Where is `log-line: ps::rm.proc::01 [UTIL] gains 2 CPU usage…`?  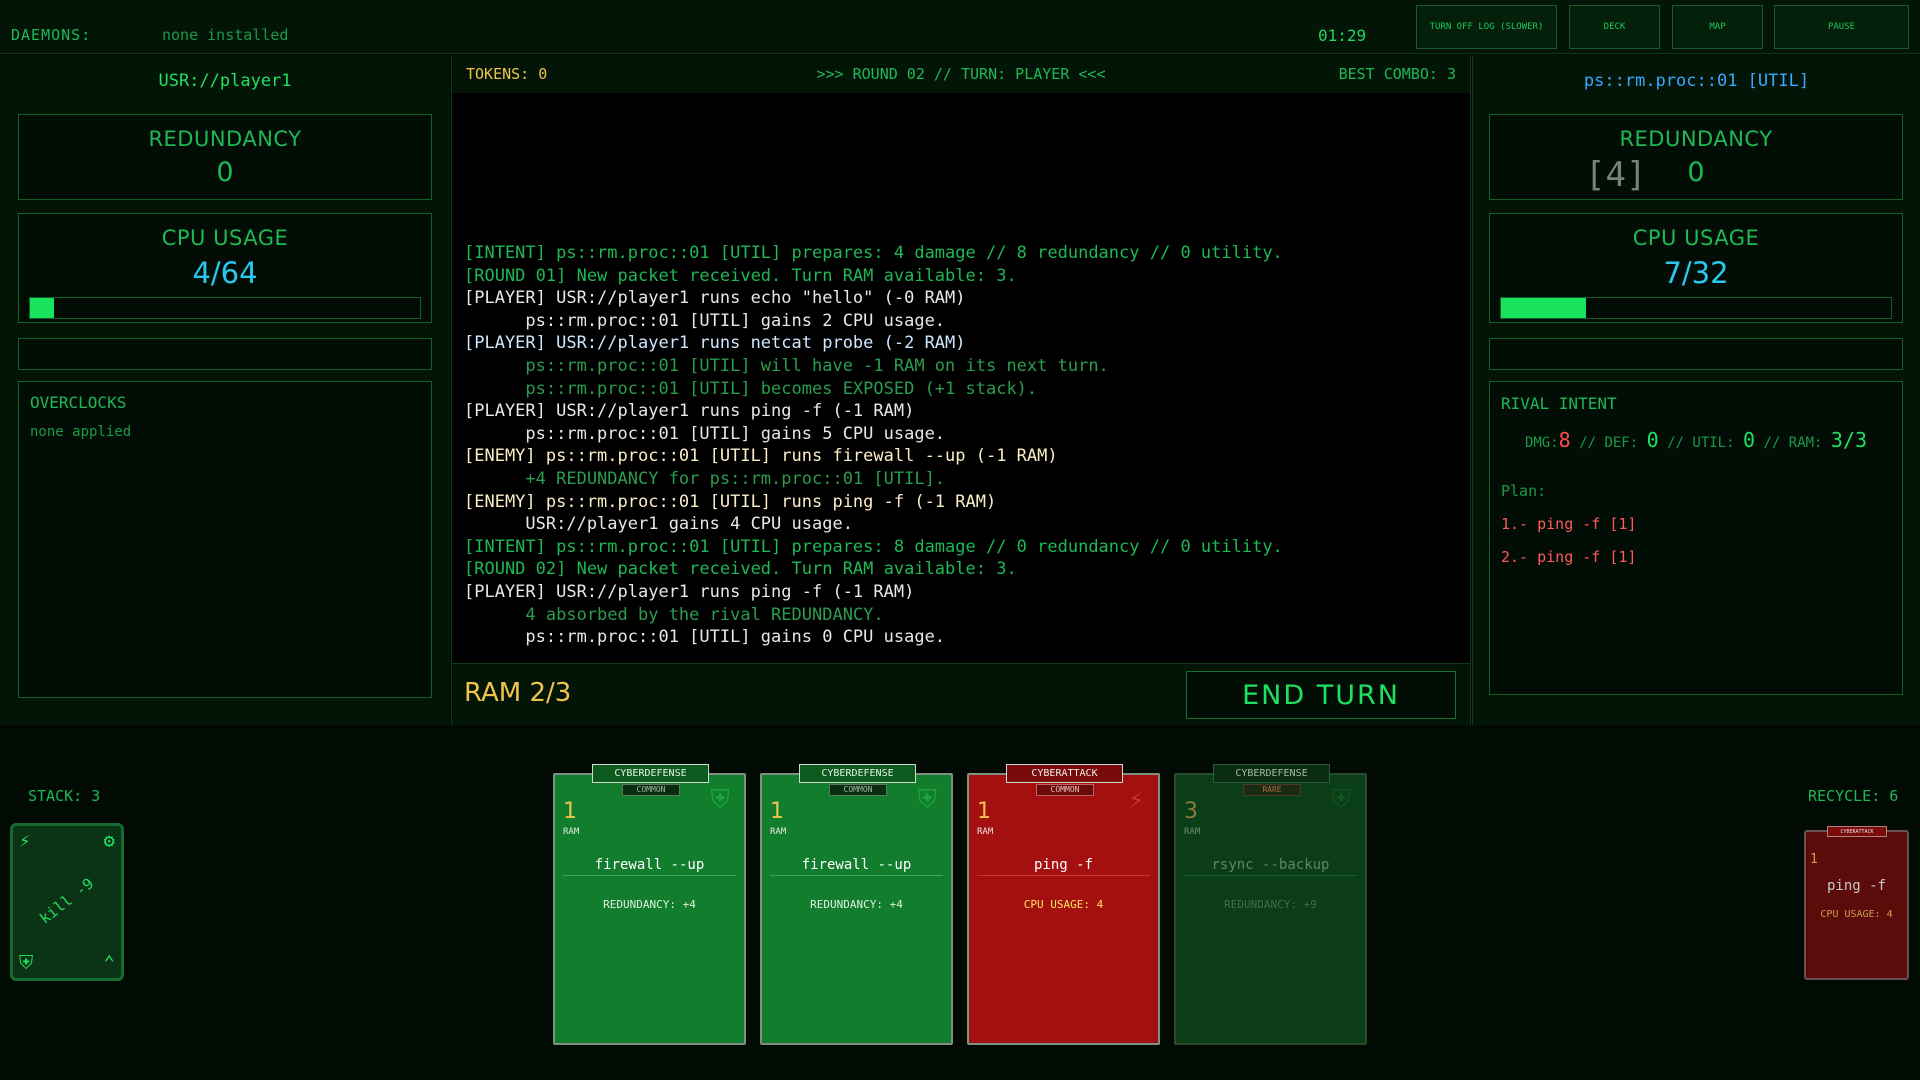 log-line: ps::rm.proc::01 [UTIL] gains 2 CPU usage… is located at coordinates (705, 320).